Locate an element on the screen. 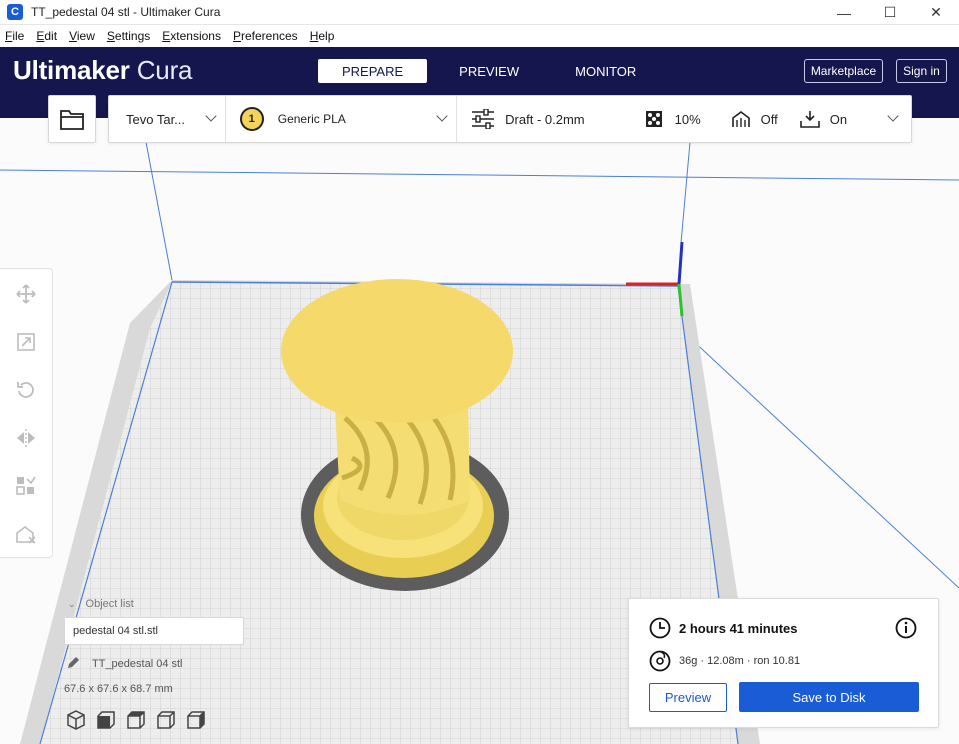 The width and height of the screenshot is (959, 744). menu-preferences: Preferences is located at coordinates (265, 36).